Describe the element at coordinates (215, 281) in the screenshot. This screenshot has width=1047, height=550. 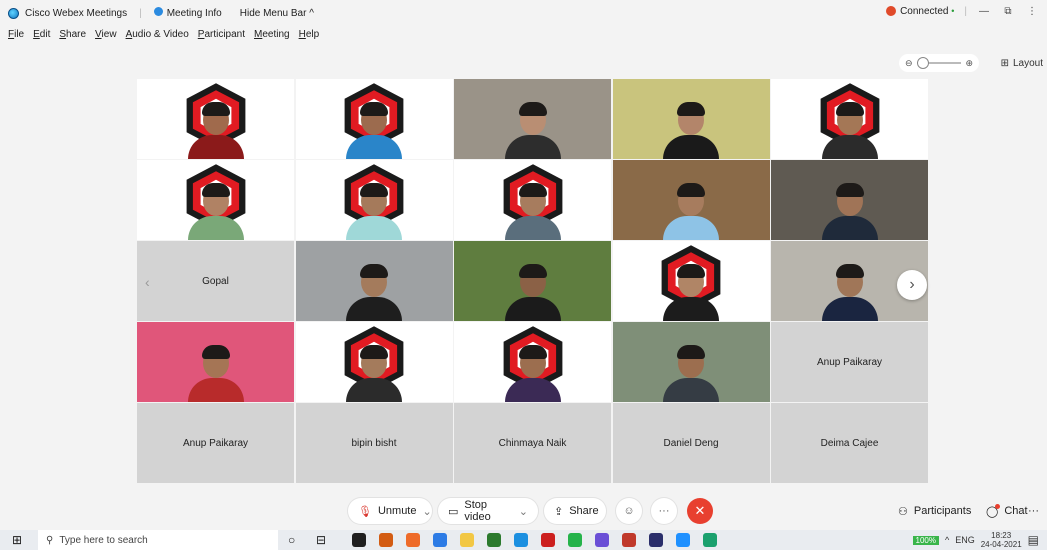
I see `participant-name-tile: Gopal ‹` at that location.